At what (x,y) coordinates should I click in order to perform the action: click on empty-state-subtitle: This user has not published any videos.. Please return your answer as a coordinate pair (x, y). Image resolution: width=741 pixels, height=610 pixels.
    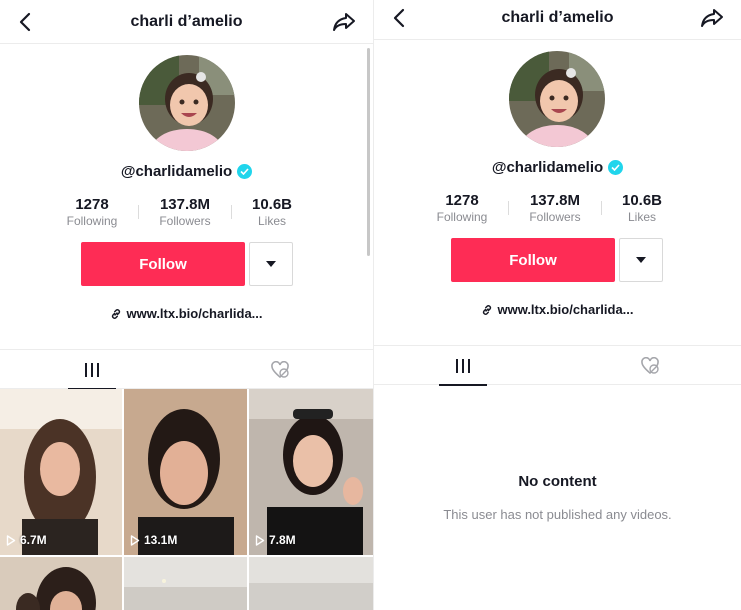
    Looking at the image, I should click on (557, 514).